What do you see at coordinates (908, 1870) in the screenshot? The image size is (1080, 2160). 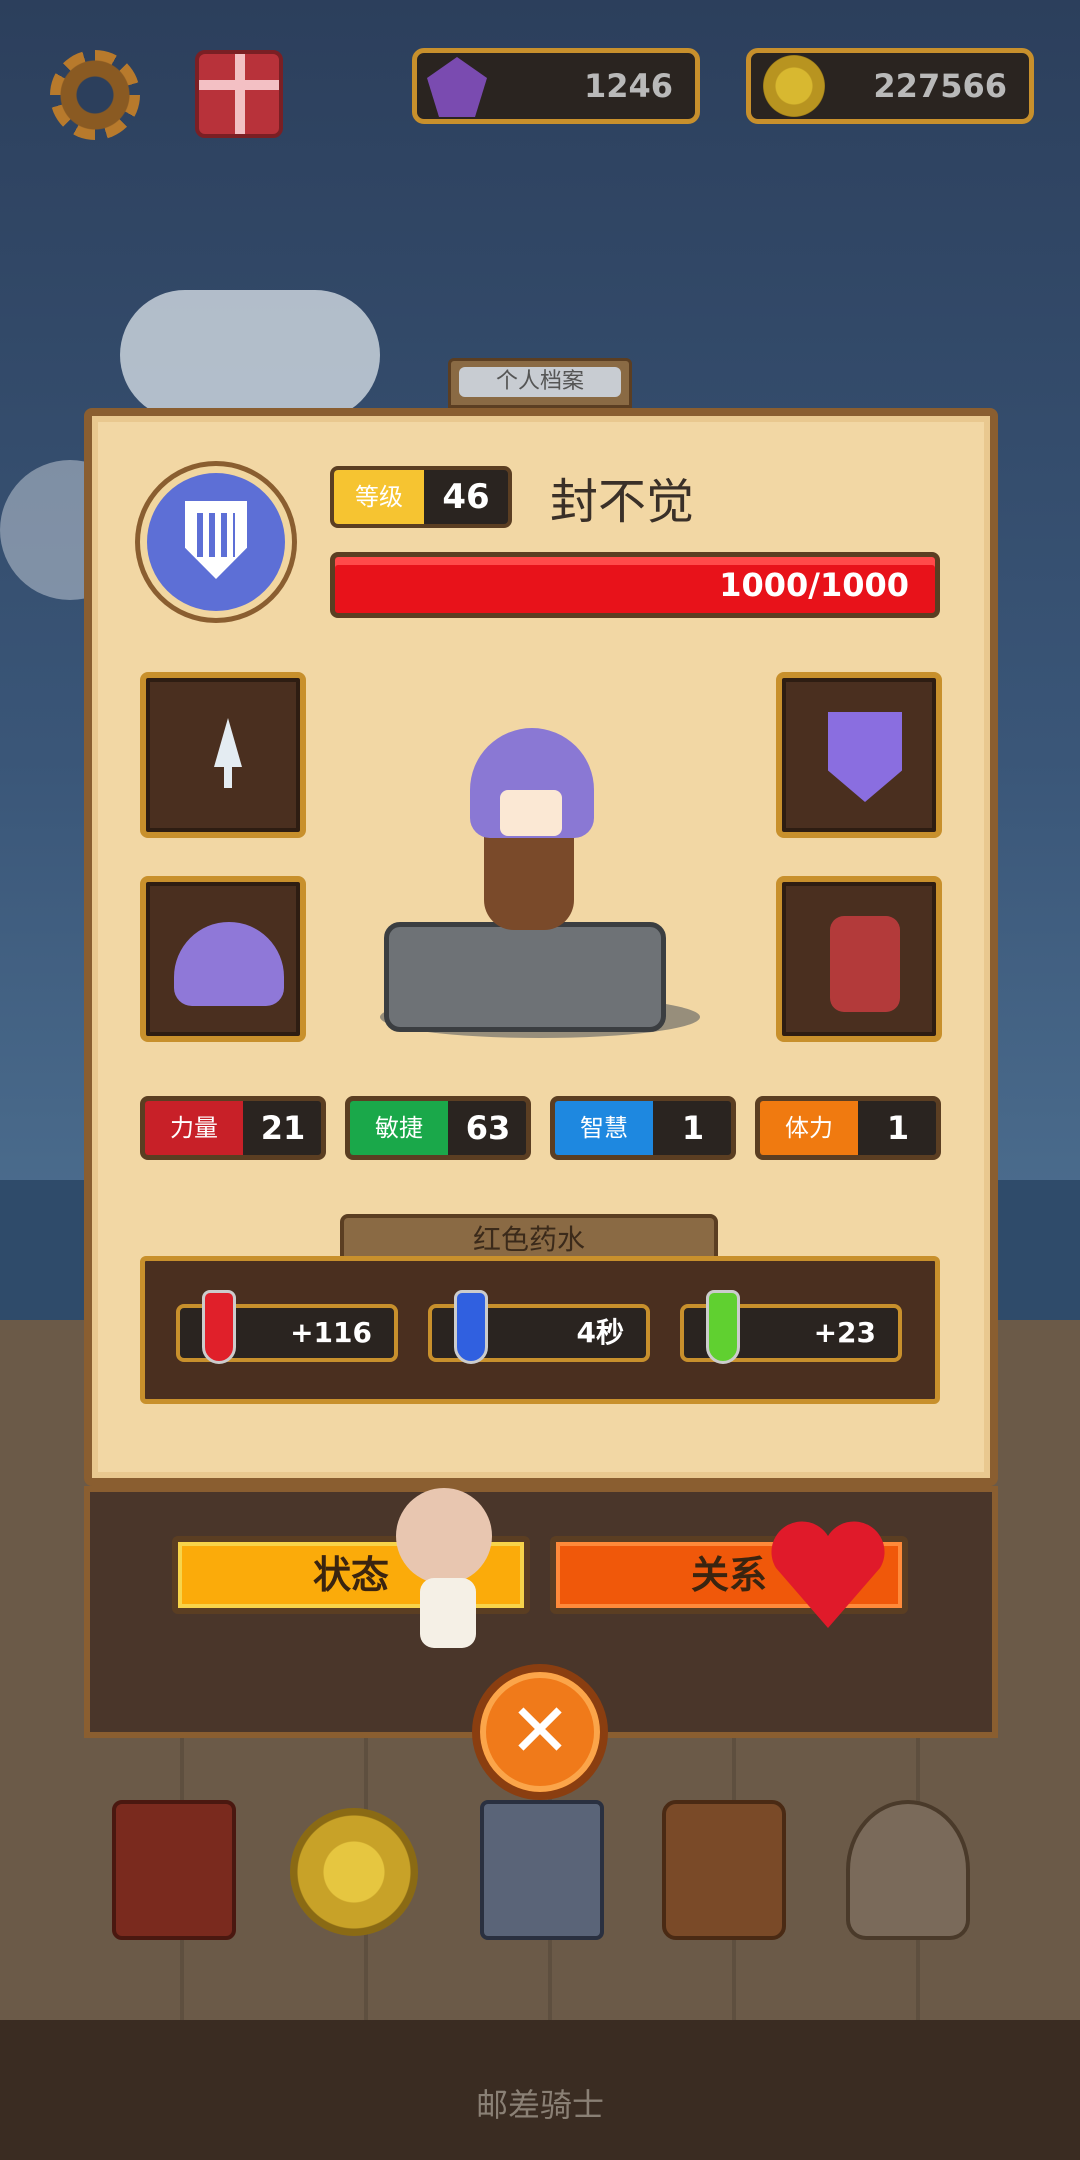 I see `treasure-bag-icon` at bounding box center [908, 1870].